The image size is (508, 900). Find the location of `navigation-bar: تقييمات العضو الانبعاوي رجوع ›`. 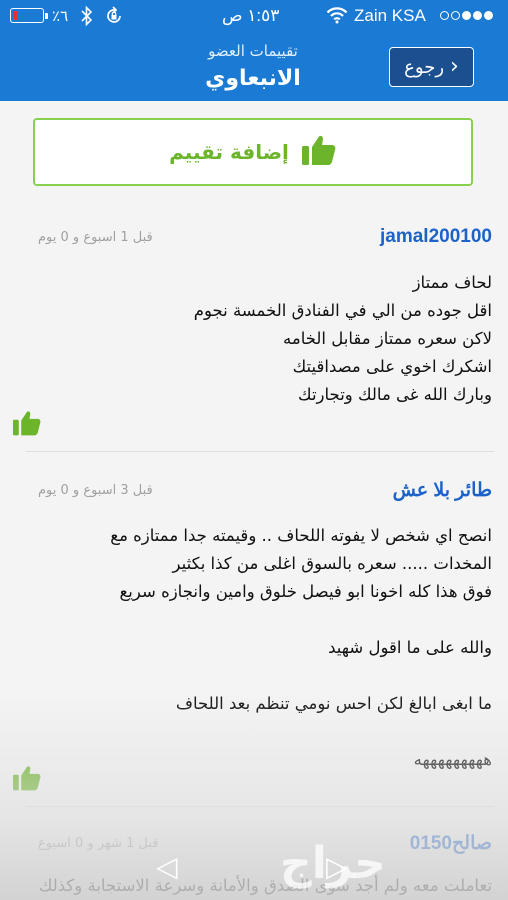

navigation-bar: تقييمات العضو الانبعاوي رجوع › is located at coordinates (254, 67).